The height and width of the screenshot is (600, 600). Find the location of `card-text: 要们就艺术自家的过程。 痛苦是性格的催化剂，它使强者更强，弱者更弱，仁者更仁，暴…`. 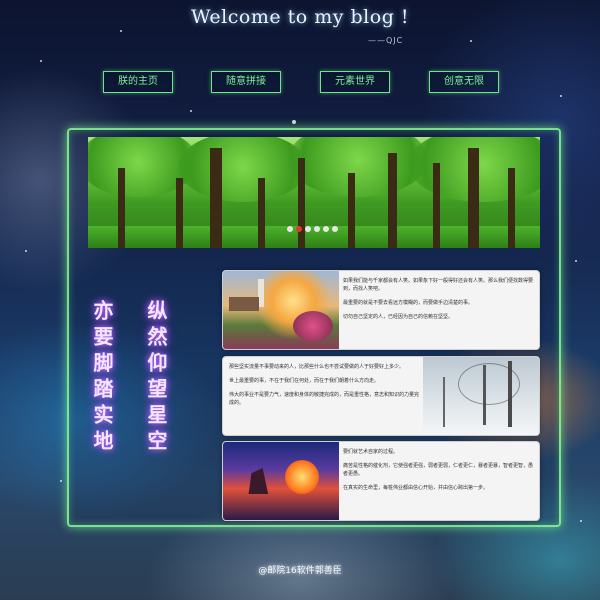

card-text: 要们就艺术自家的过程。 痛苦是性格的催化剂，它使强者更强，弱者更弱，仁者更仁，暴… is located at coordinates (438, 473).